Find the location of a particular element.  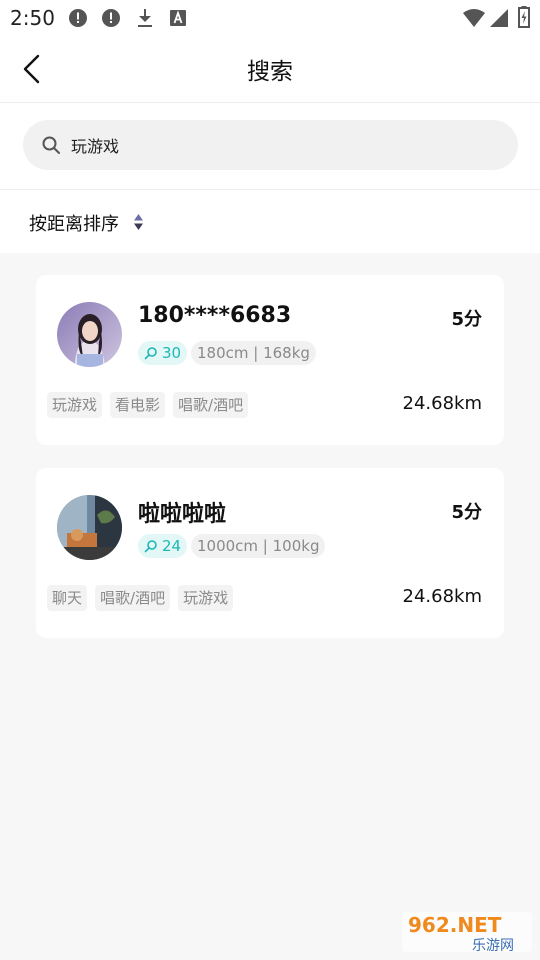

watermark-logo: 962.NET 乐游网 is located at coordinates (467, 933).